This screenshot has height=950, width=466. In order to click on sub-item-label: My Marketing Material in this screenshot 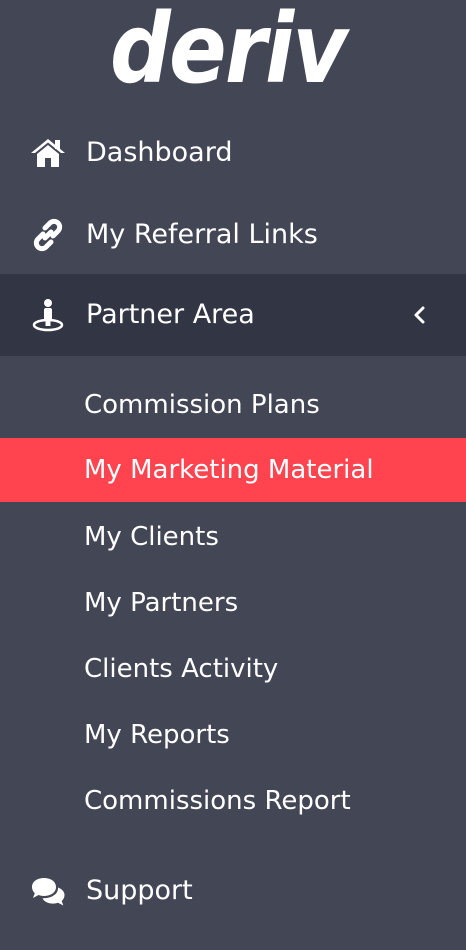, I will do `click(229, 470)`.